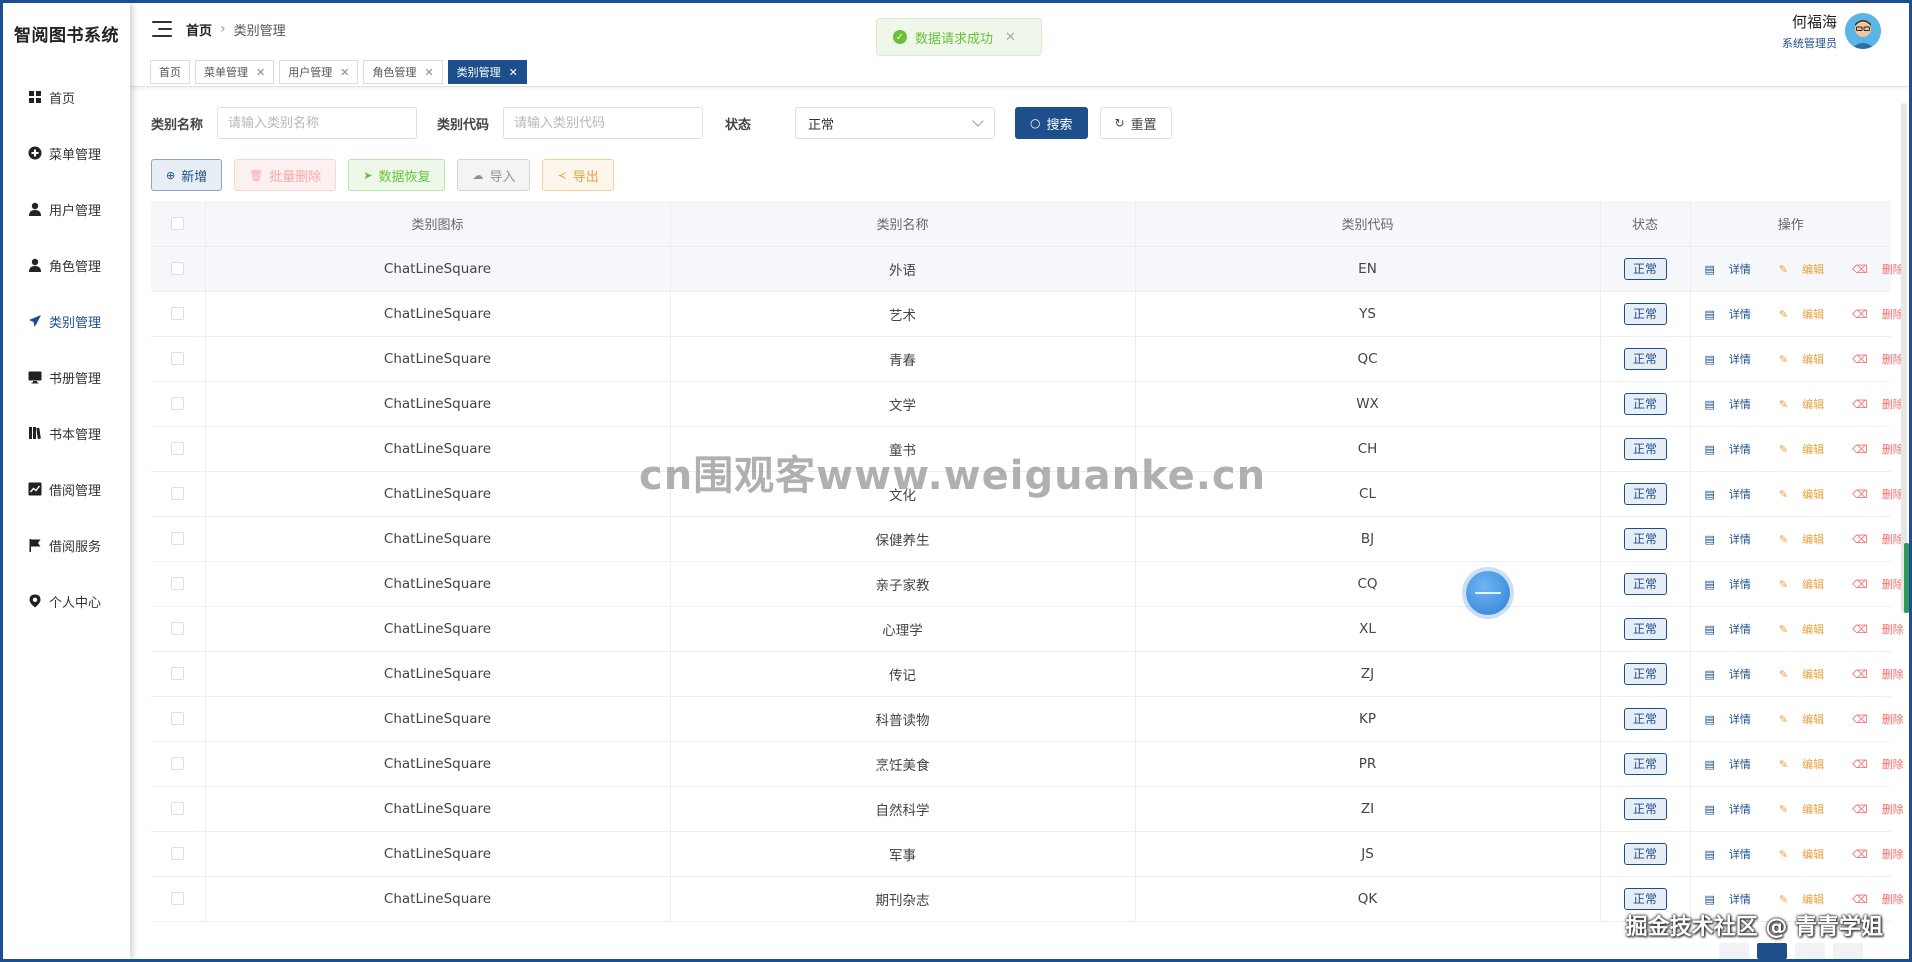 Image resolution: width=1912 pixels, height=962 pixels. What do you see at coordinates (1051, 123) in the screenshot?
I see `search-button: ○ 搜索` at bounding box center [1051, 123].